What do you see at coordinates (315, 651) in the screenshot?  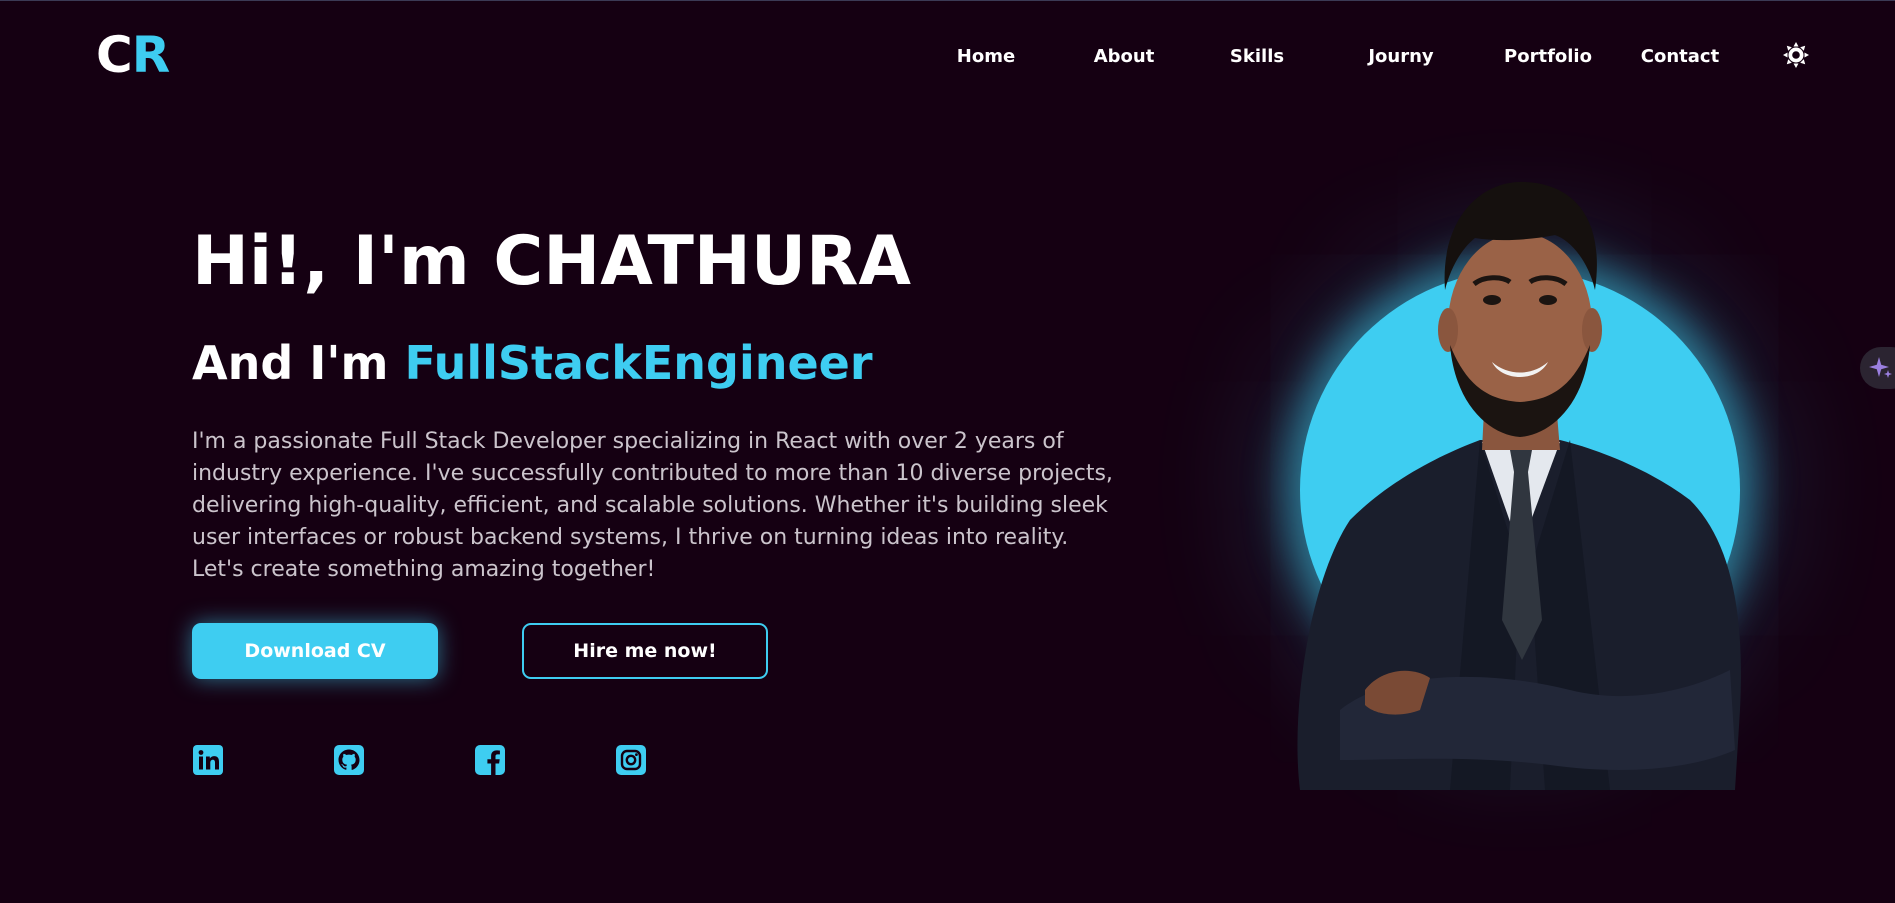 I see `download-cv-button: Download CV` at bounding box center [315, 651].